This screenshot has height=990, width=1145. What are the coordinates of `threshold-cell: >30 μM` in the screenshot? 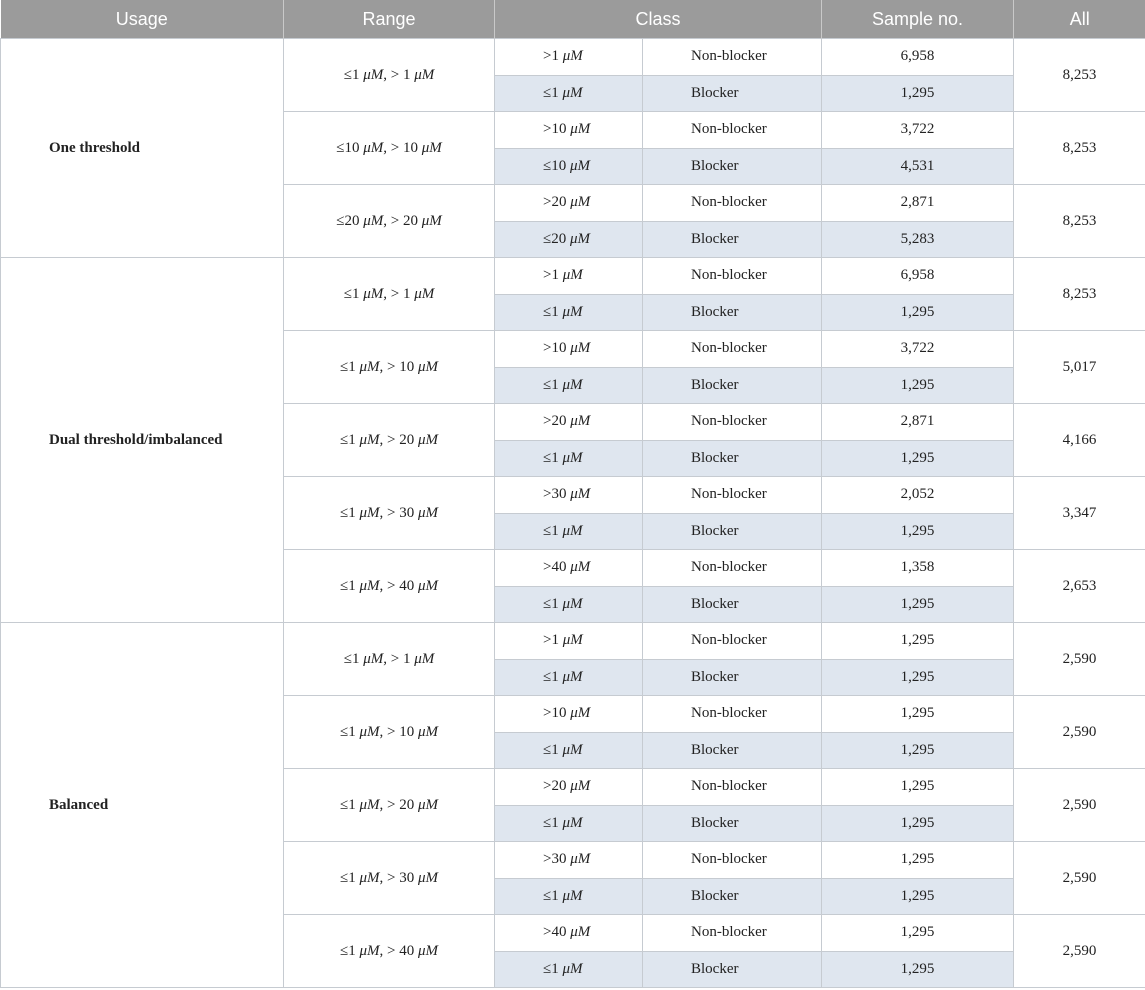 It's located at (568, 860).